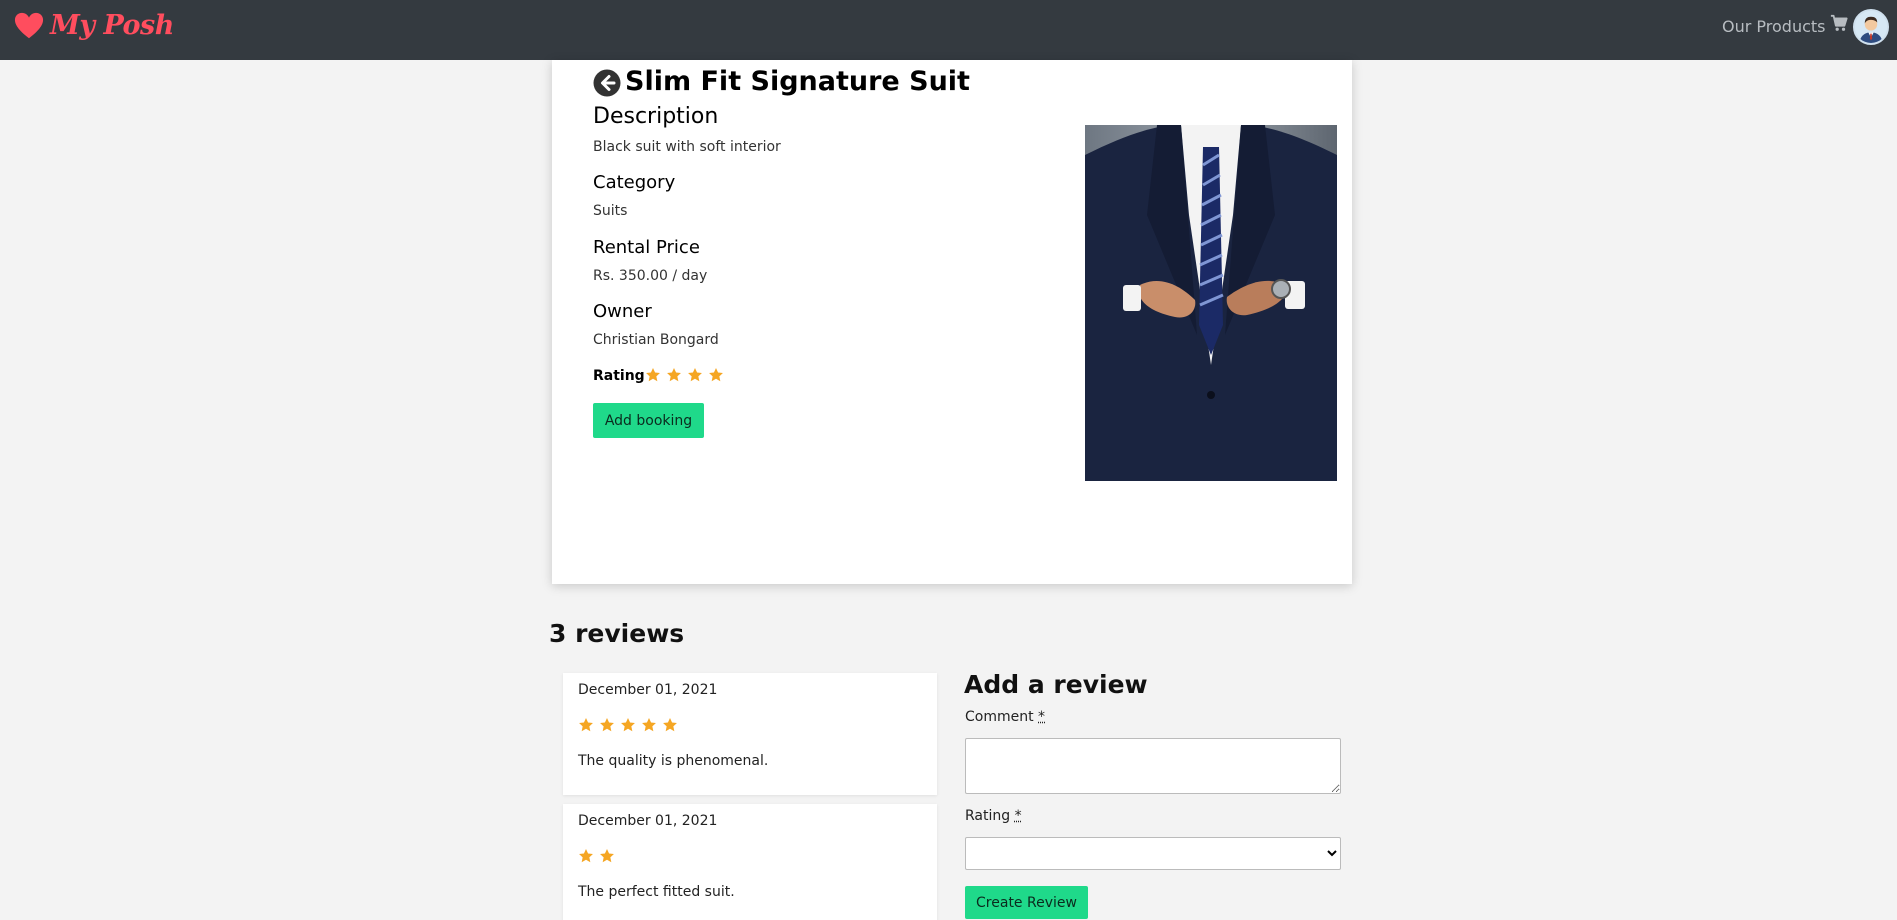  Describe the element at coordinates (1839, 23) in the screenshot. I see `cart-icon` at that location.